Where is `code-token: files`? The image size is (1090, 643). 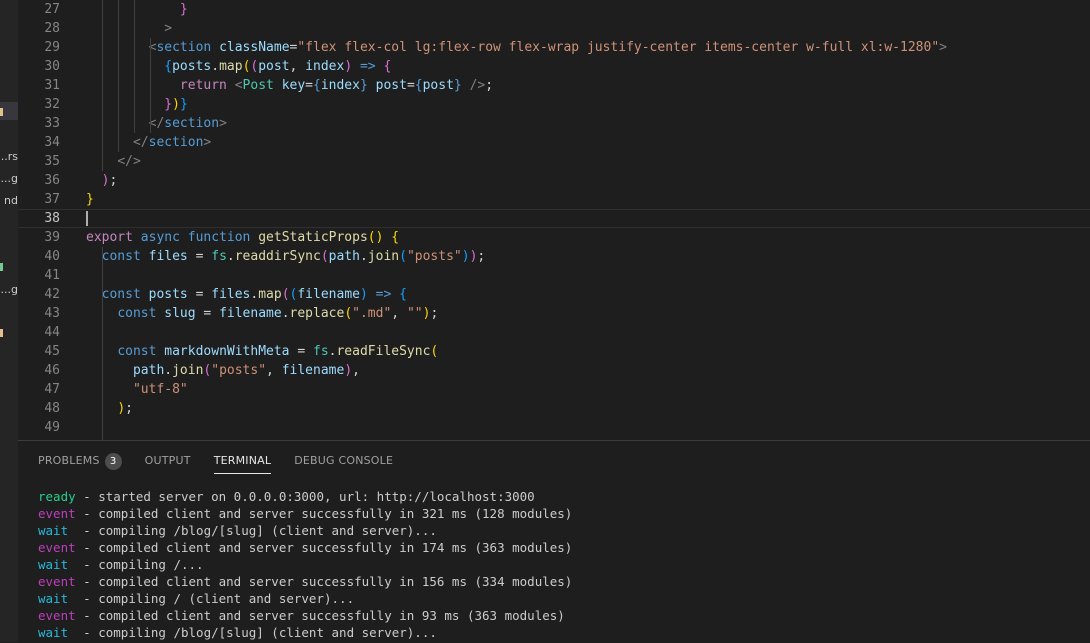
code-token: files is located at coordinates (231, 294).